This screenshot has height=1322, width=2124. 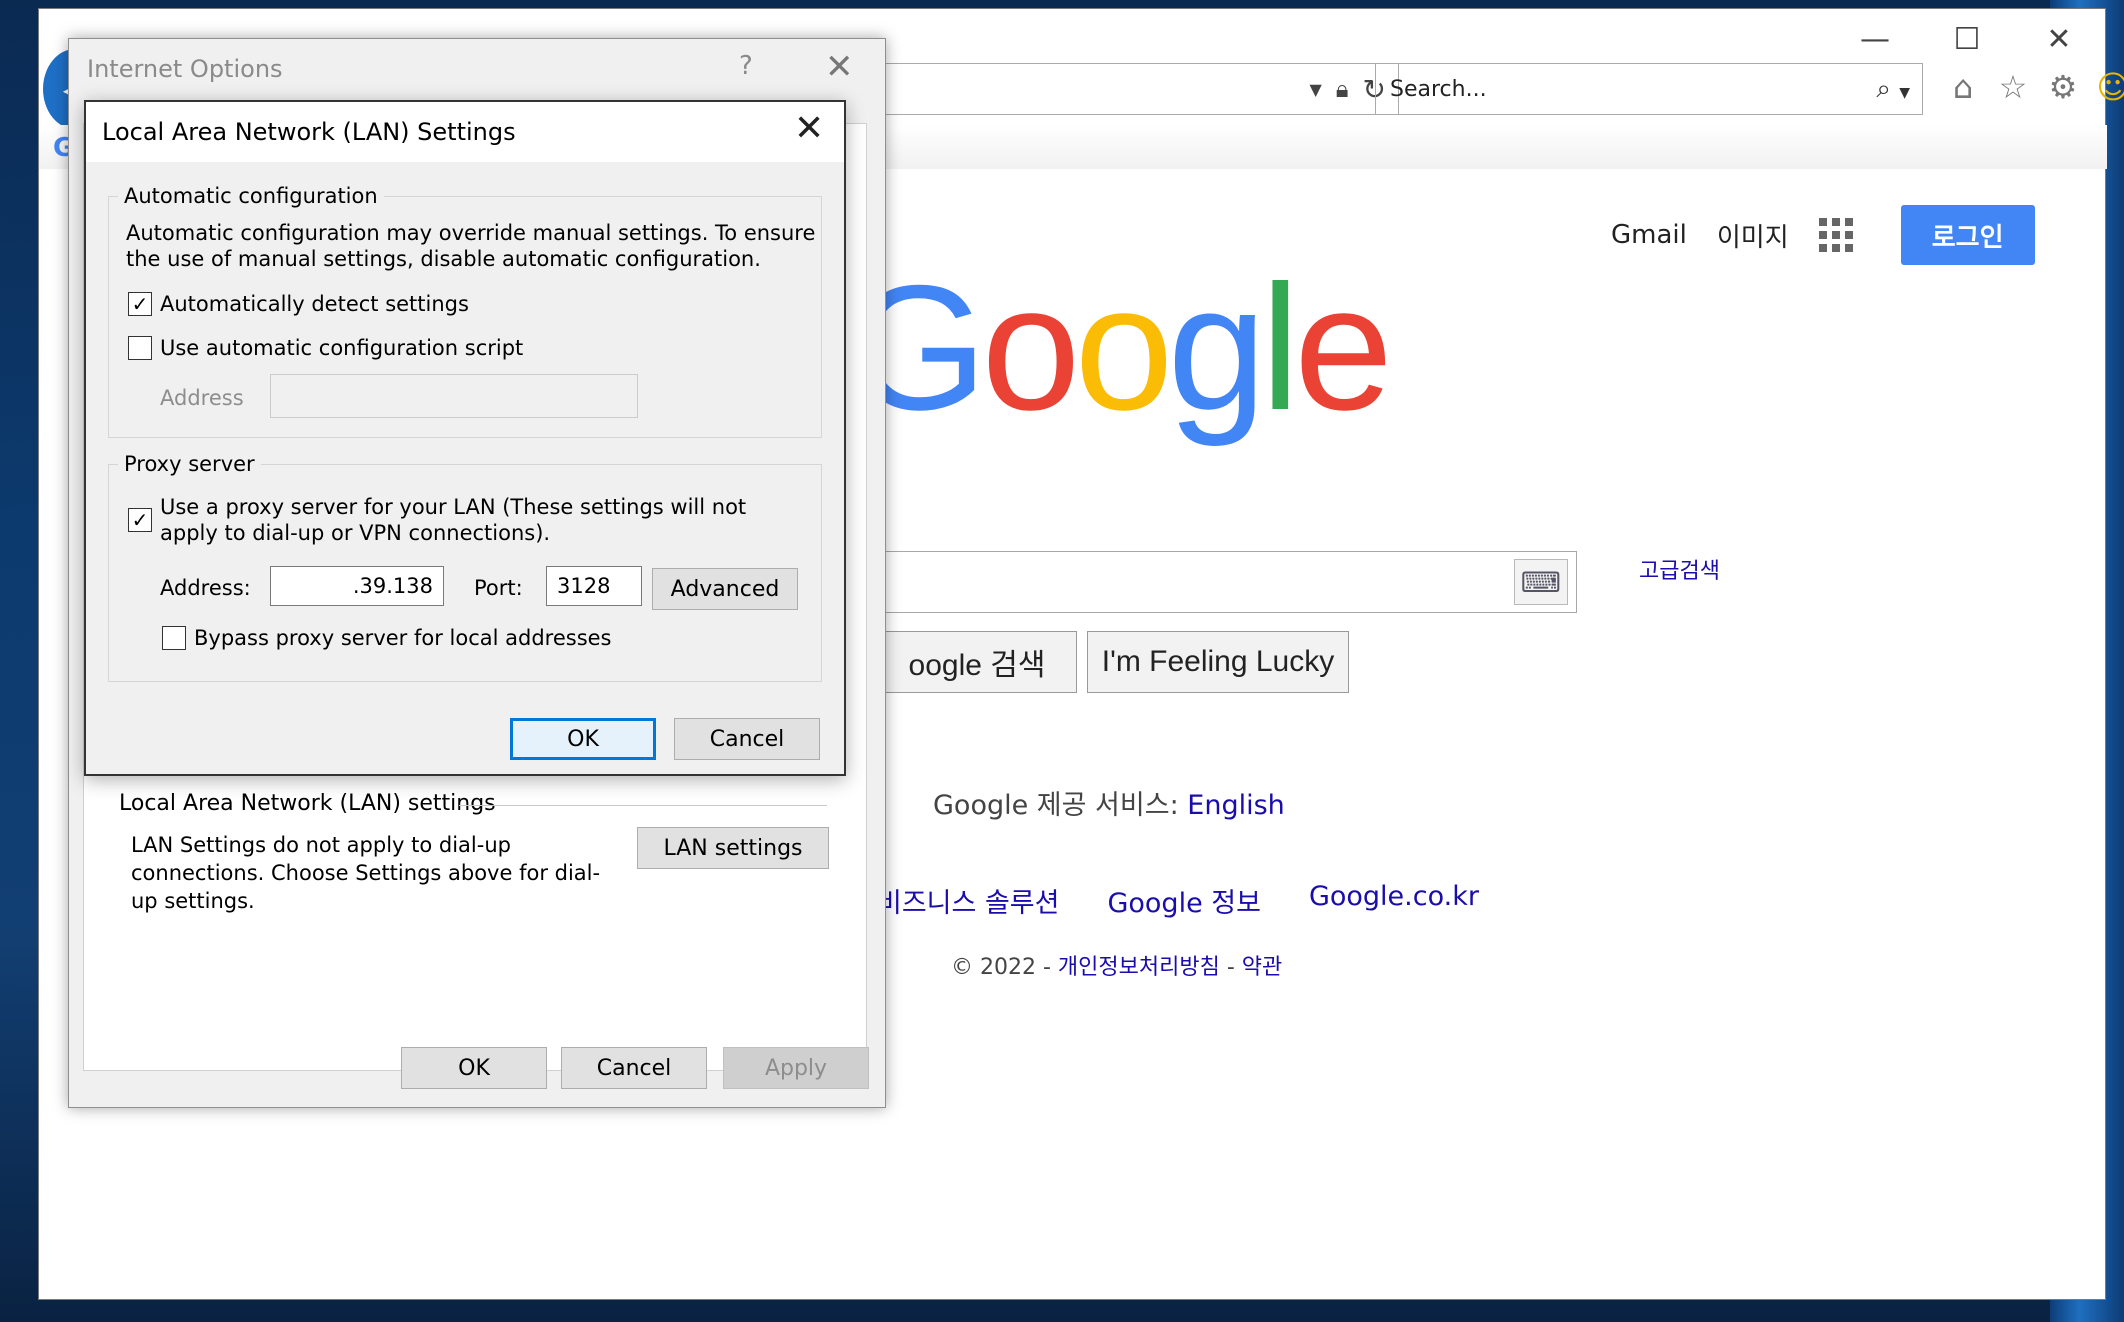 I want to click on cancel-button: Cancel, so click(x=634, y=1068).